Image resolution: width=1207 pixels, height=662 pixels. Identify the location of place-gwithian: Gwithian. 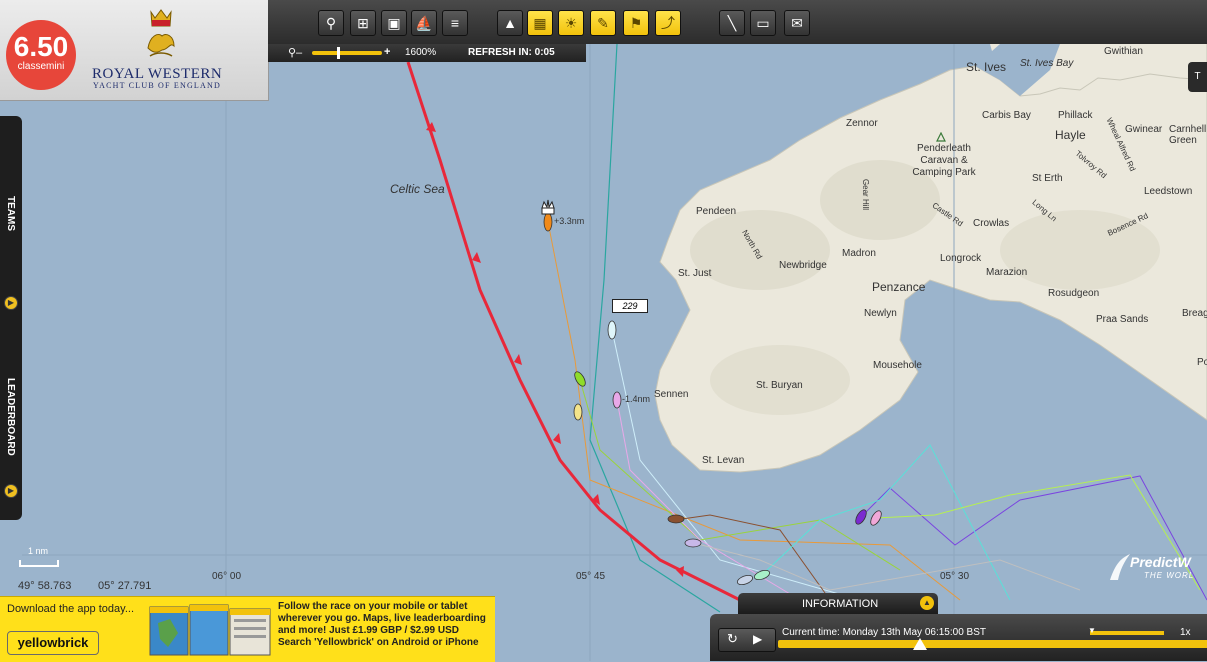
(1123, 51).